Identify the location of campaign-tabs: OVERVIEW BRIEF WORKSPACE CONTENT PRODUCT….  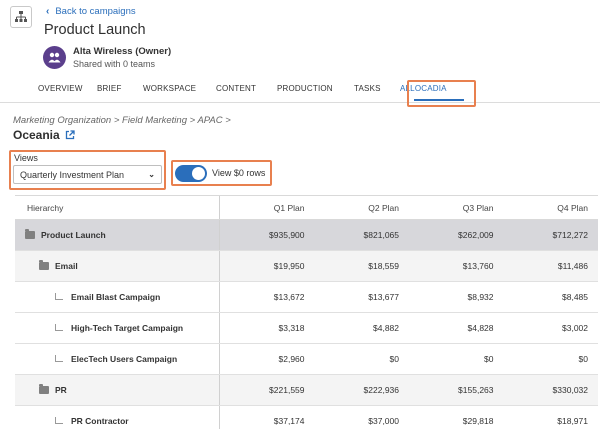
(242, 92).